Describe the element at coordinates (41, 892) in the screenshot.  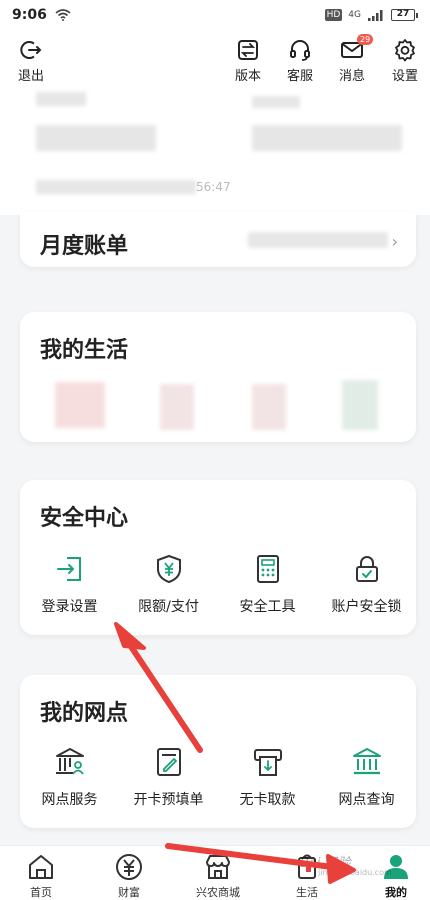
I see `nav-home-label: 首页` at that location.